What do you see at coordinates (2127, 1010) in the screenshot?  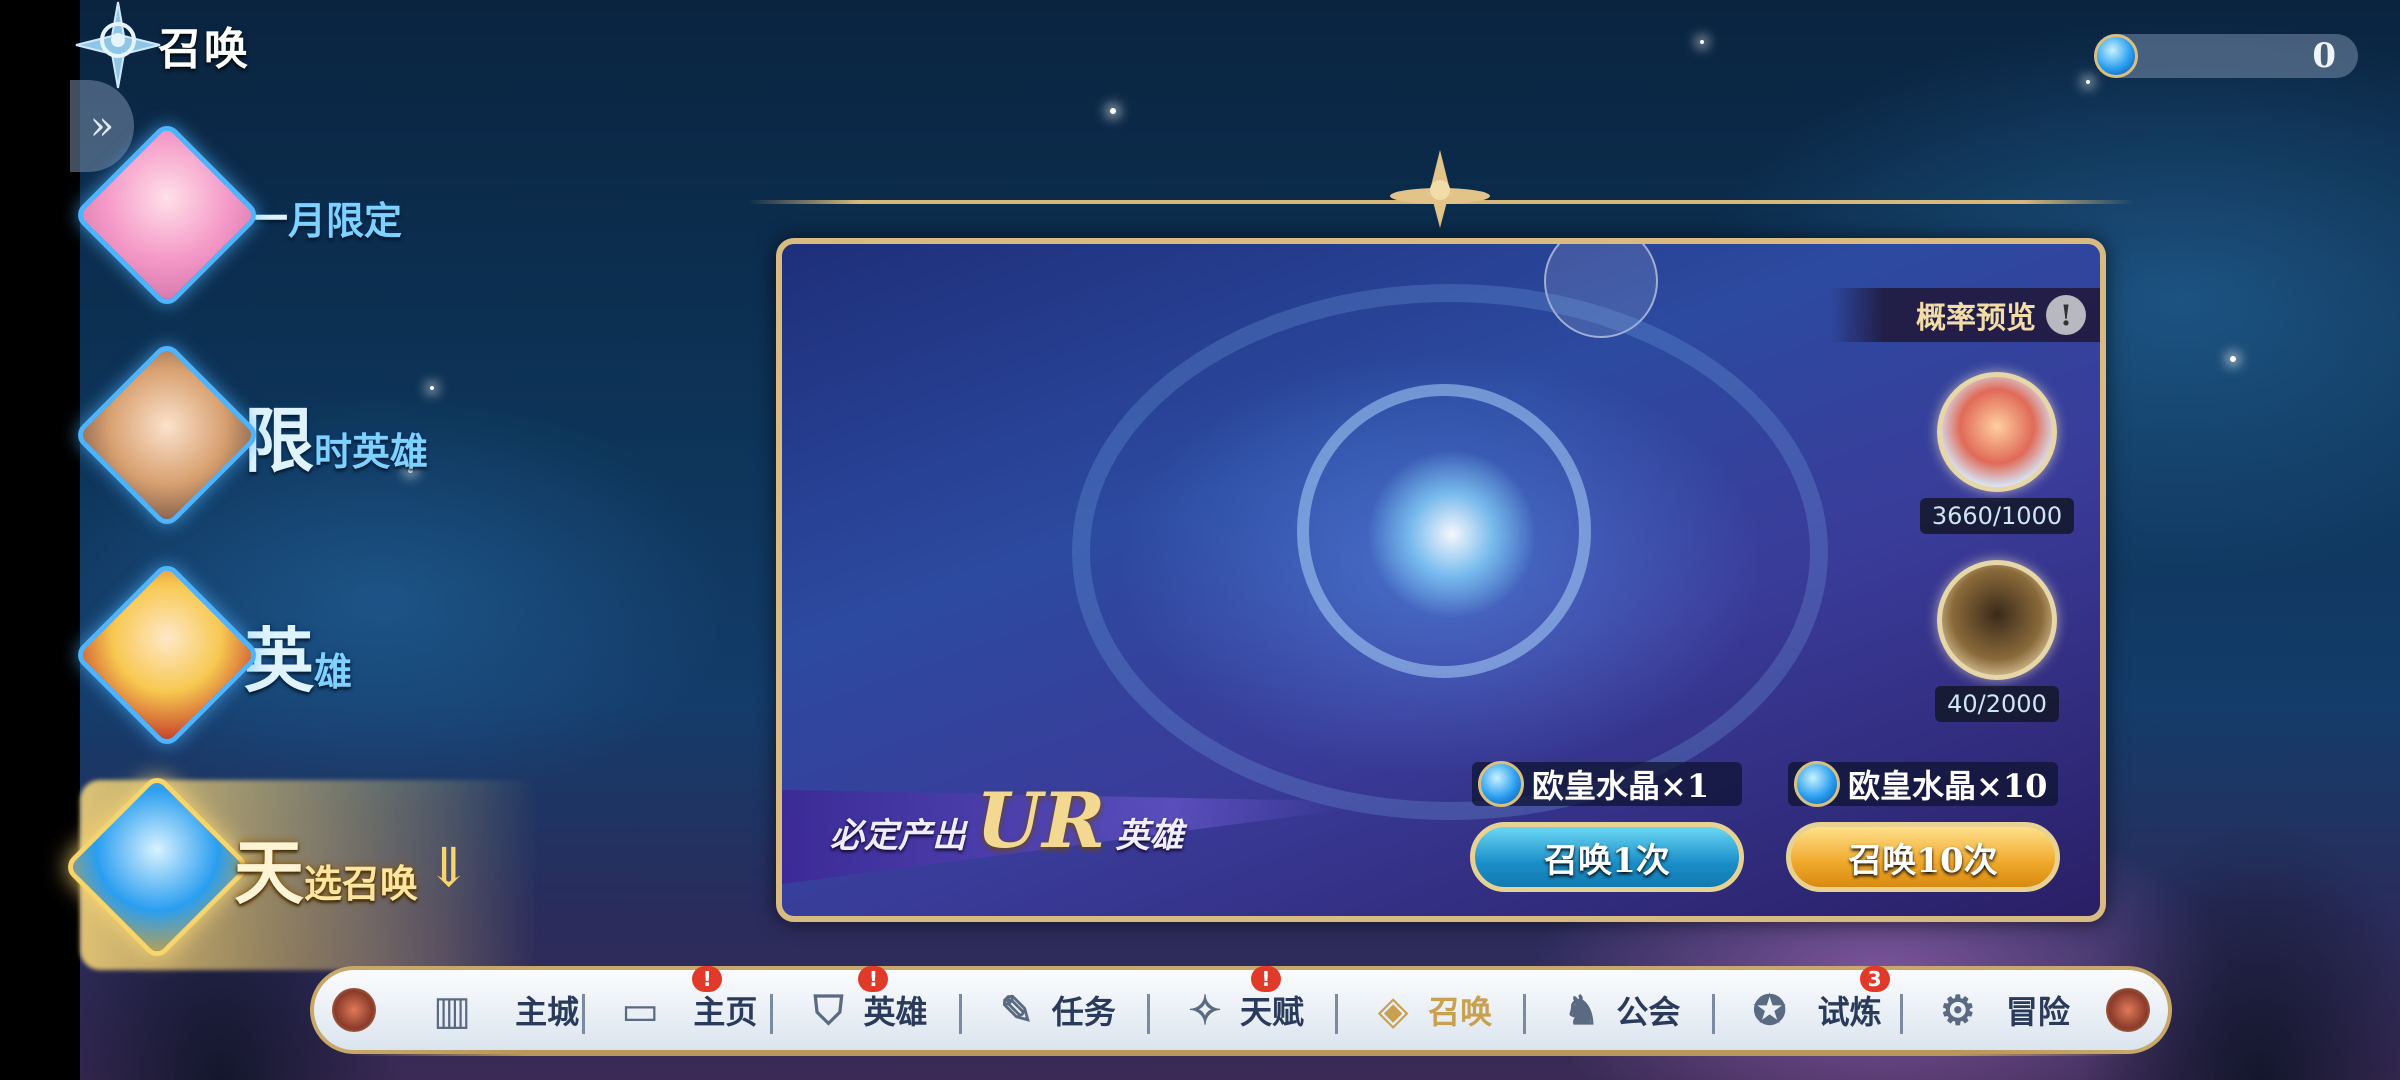 I see `nav-ornament-right-icon` at bounding box center [2127, 1010].